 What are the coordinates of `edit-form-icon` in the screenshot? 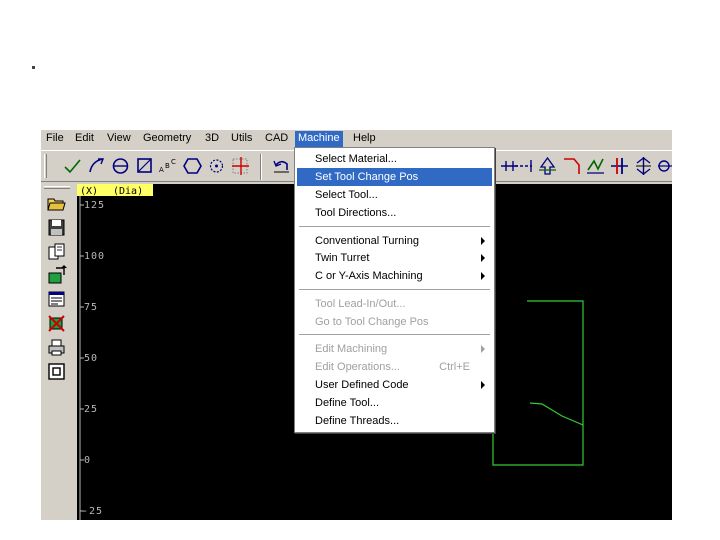 It's located at (56, 299).